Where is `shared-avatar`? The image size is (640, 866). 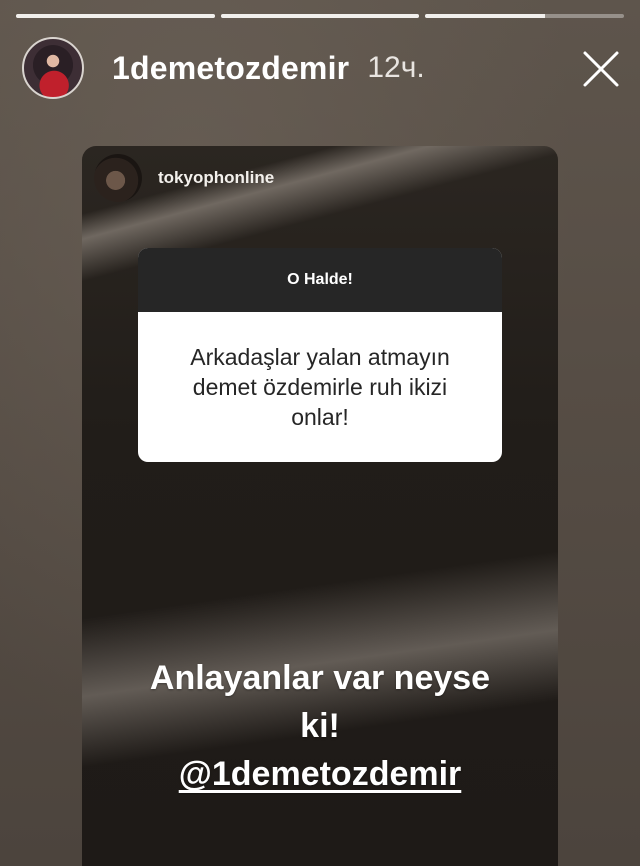 shared-avatar is located at coordinates (118, 178).